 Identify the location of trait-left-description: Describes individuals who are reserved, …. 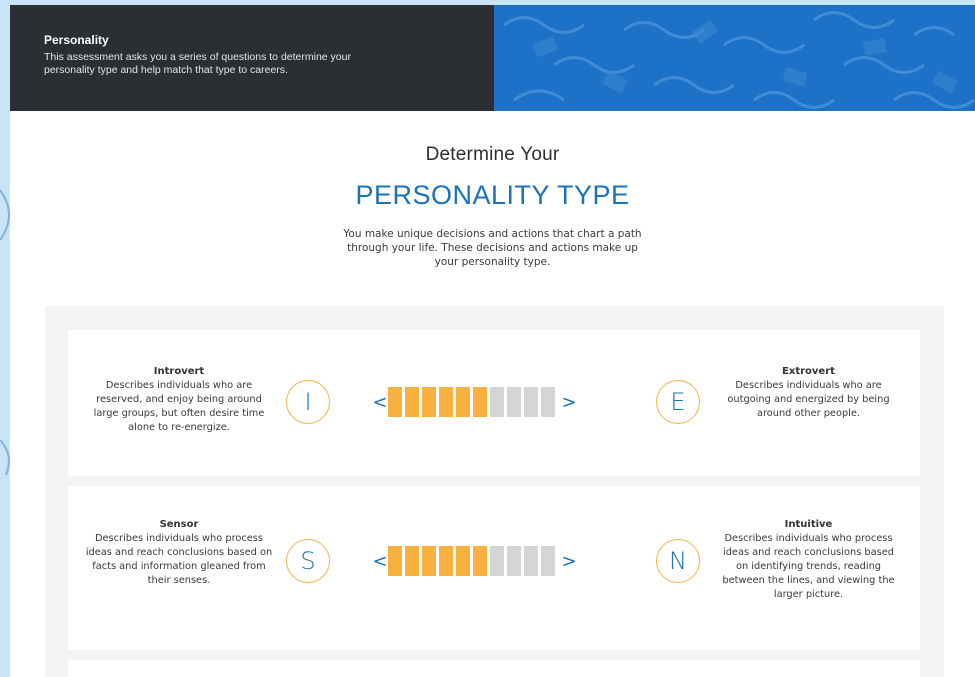
(179, 406).